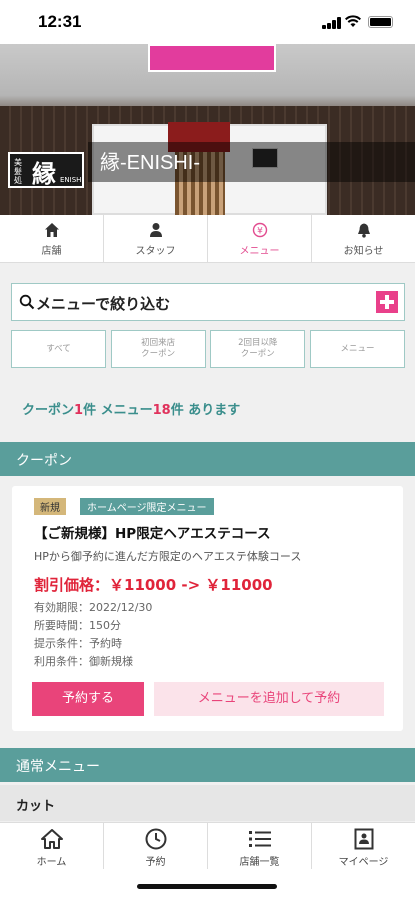 The width and height of the screenshot is (415, 900). Describe the element at coordinates (207, 765) in the screenshot. I see `regular-menu-section-header: 通常メニュー` at that location.